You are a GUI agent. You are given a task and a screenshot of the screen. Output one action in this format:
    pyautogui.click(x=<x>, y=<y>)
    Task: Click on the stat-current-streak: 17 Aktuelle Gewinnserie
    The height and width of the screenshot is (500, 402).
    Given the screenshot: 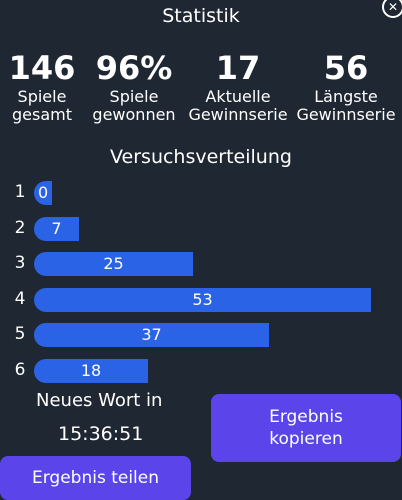 What is the action you would take?
    pyautogui.click(x=238, y=87)
    